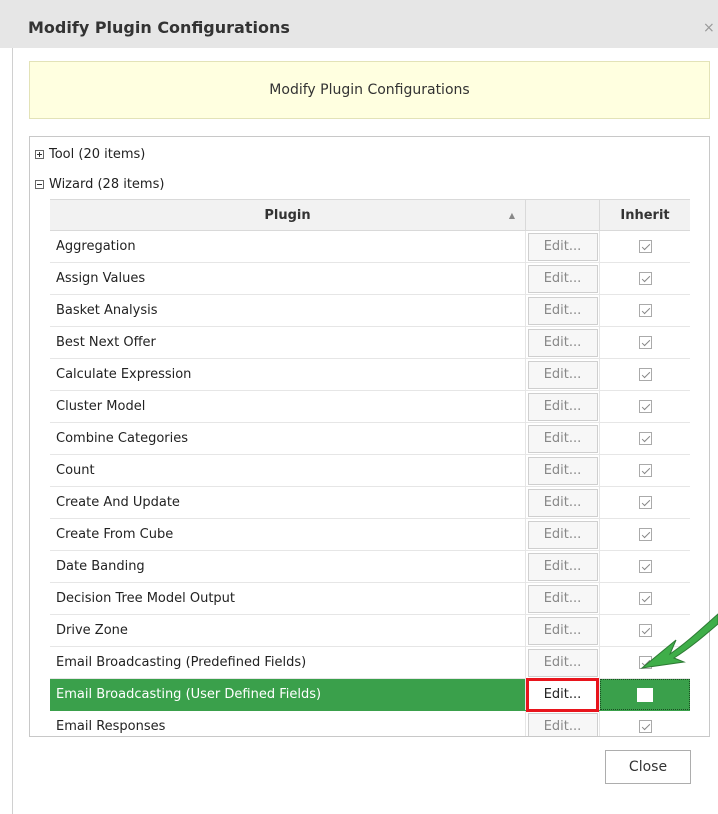 The height and width of the screenshot is (814, 718). What do you see at coordinates (288, 502) in the screenshot?
I see `plugin-name-cell: Create And Update` at bounding box center [288, 502].